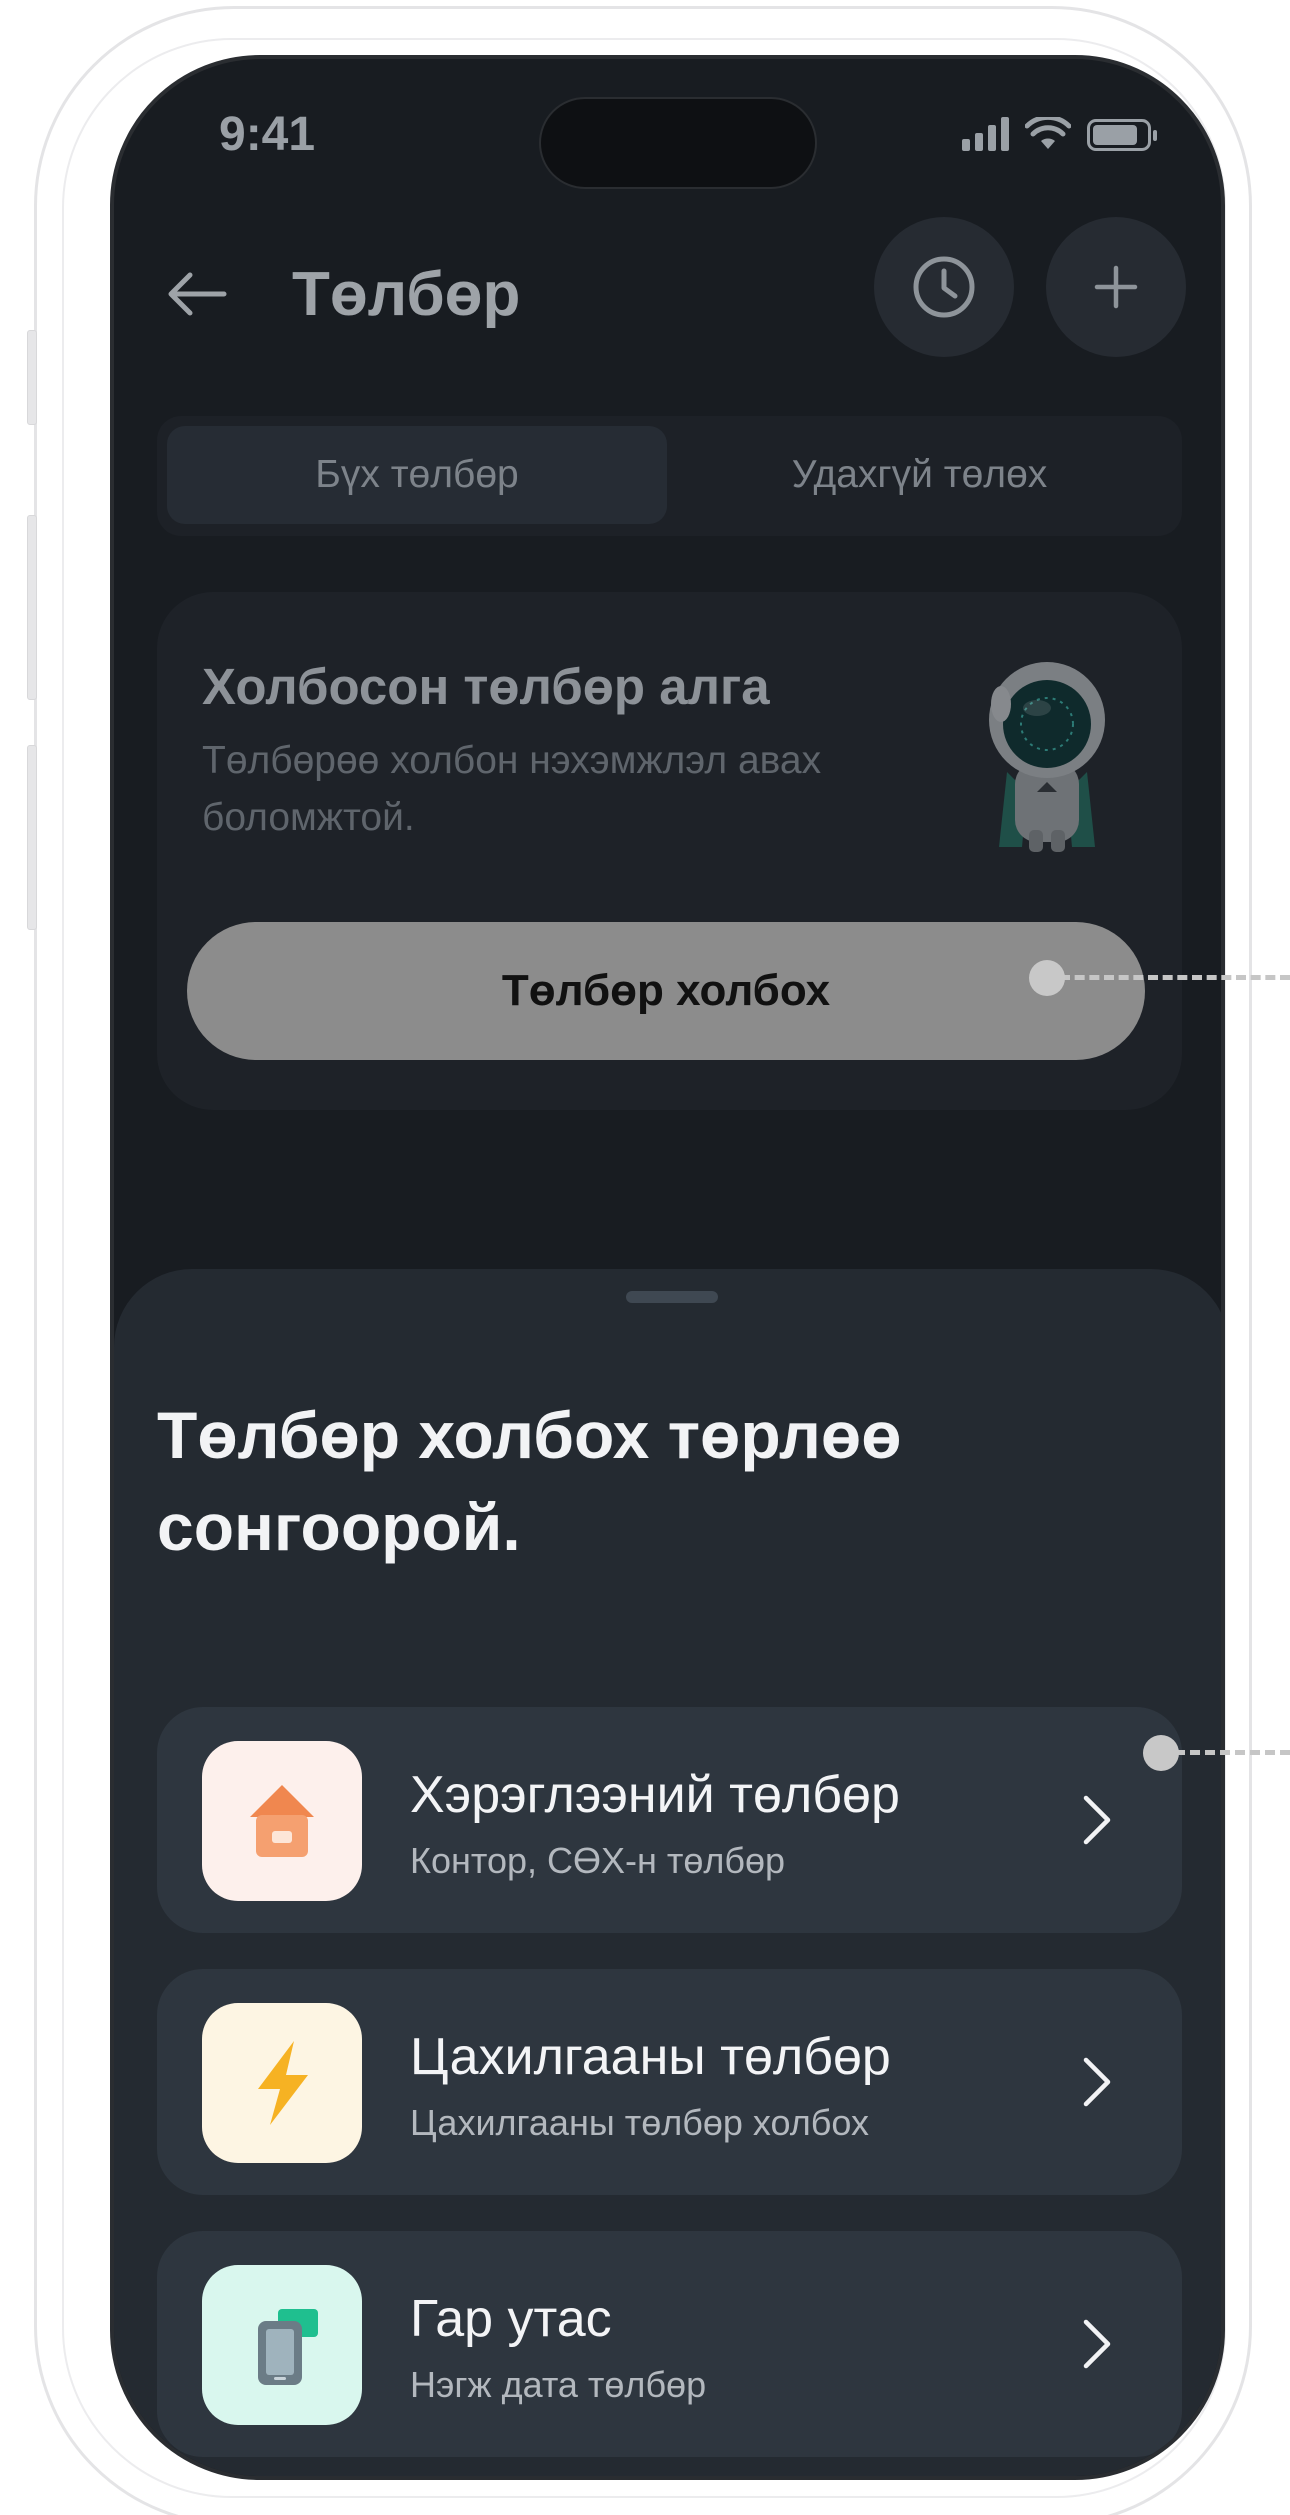 The image size is (1290, 2515). Describe the element at coordinates (282, 2345) in the screenshot. I see `phone-sim-icon` at that location.